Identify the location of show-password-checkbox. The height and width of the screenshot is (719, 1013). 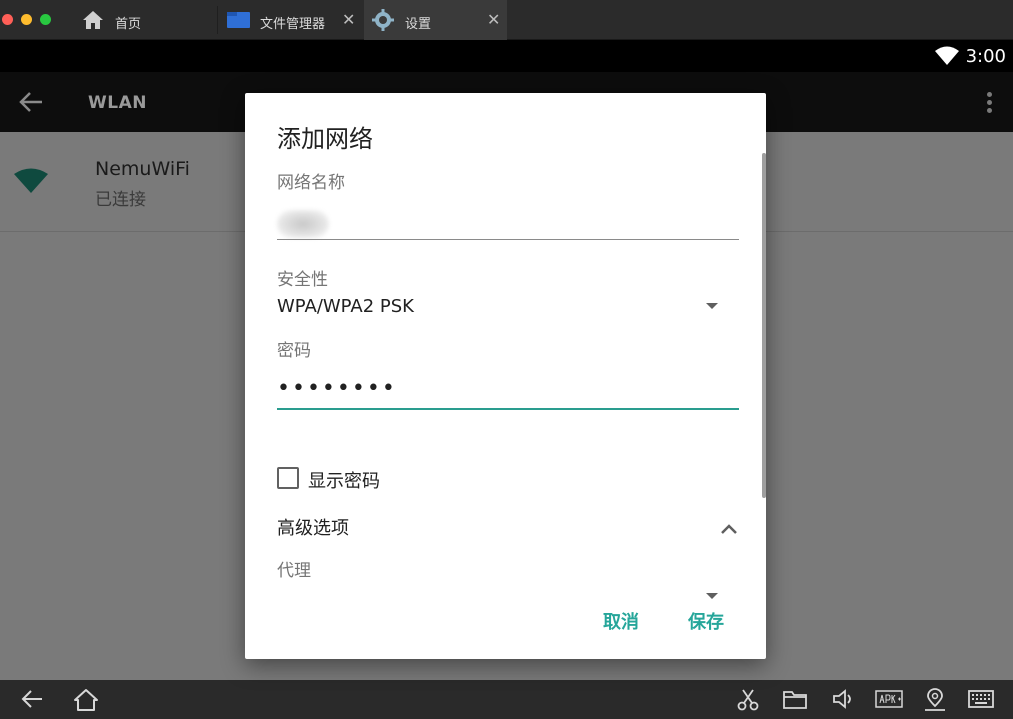
(288, 478).